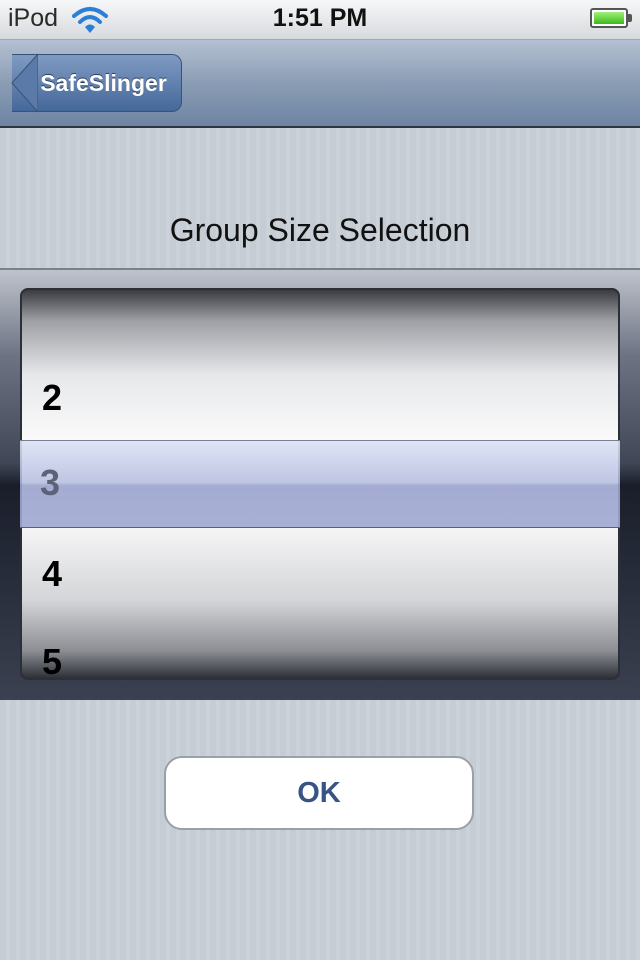  Describe the element at coordinates (320, 484) in the screenshot. I see `picker-selection-indicator: 3` at that location.